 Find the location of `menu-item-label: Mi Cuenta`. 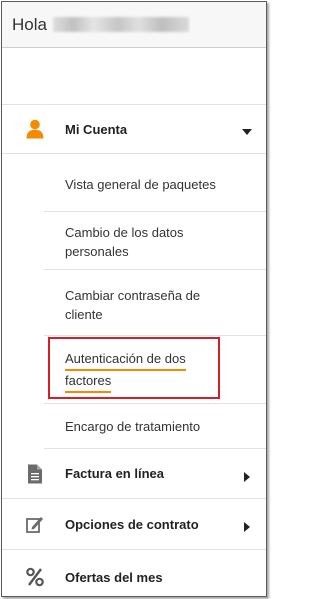

menu-item-label: Mi Cuenta is located at coordinates (96, 129).